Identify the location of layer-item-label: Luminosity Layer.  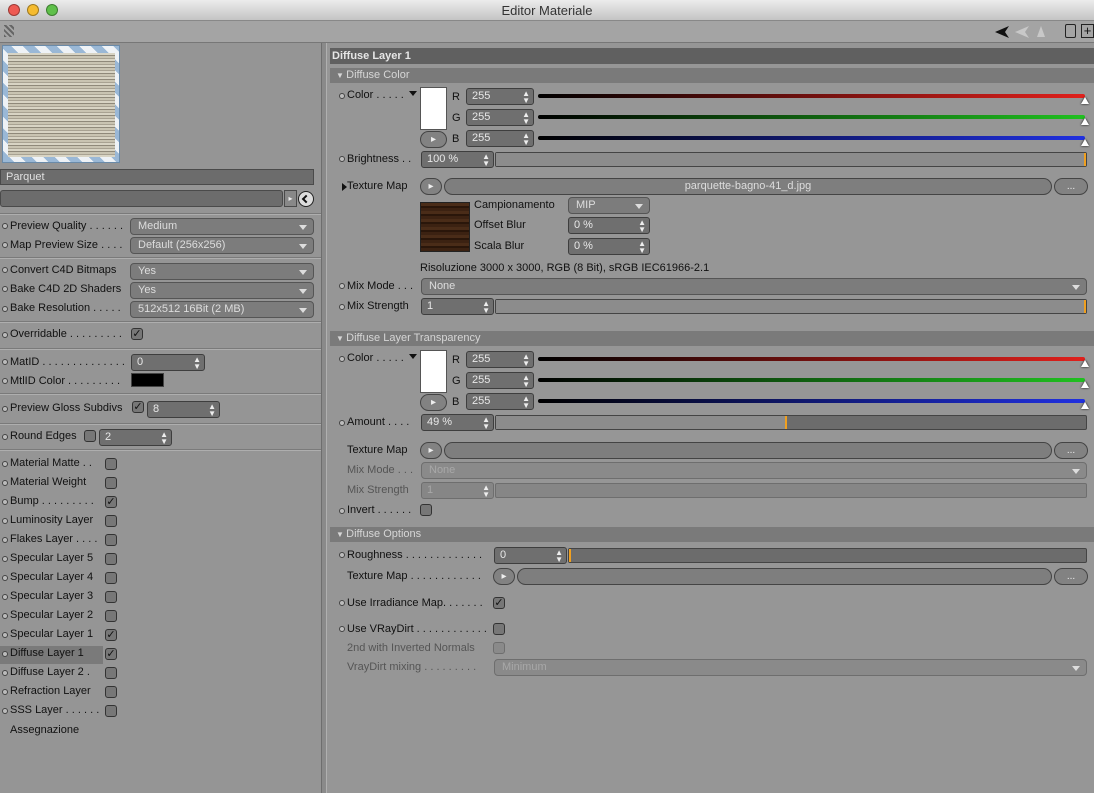
(51, 520).